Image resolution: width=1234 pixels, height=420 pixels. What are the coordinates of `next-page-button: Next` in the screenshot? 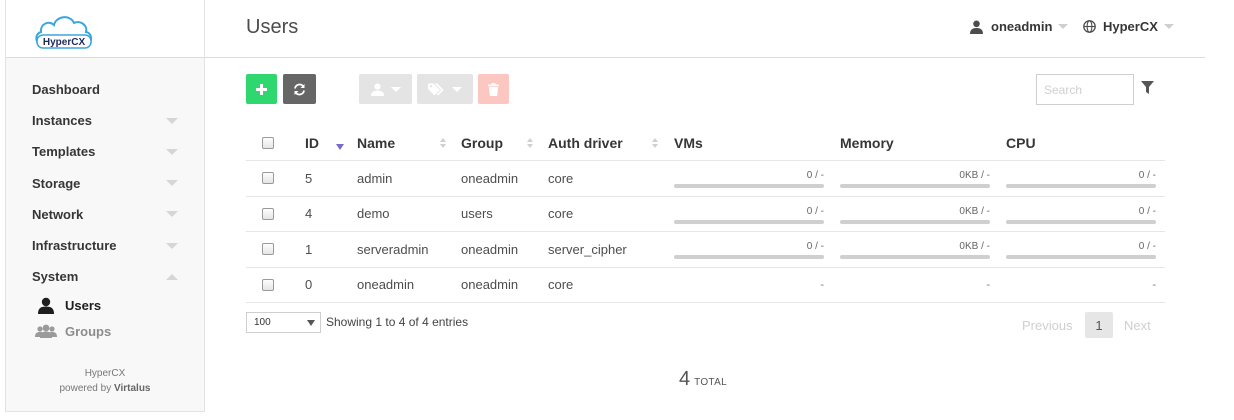 It's located at (1137, 325).